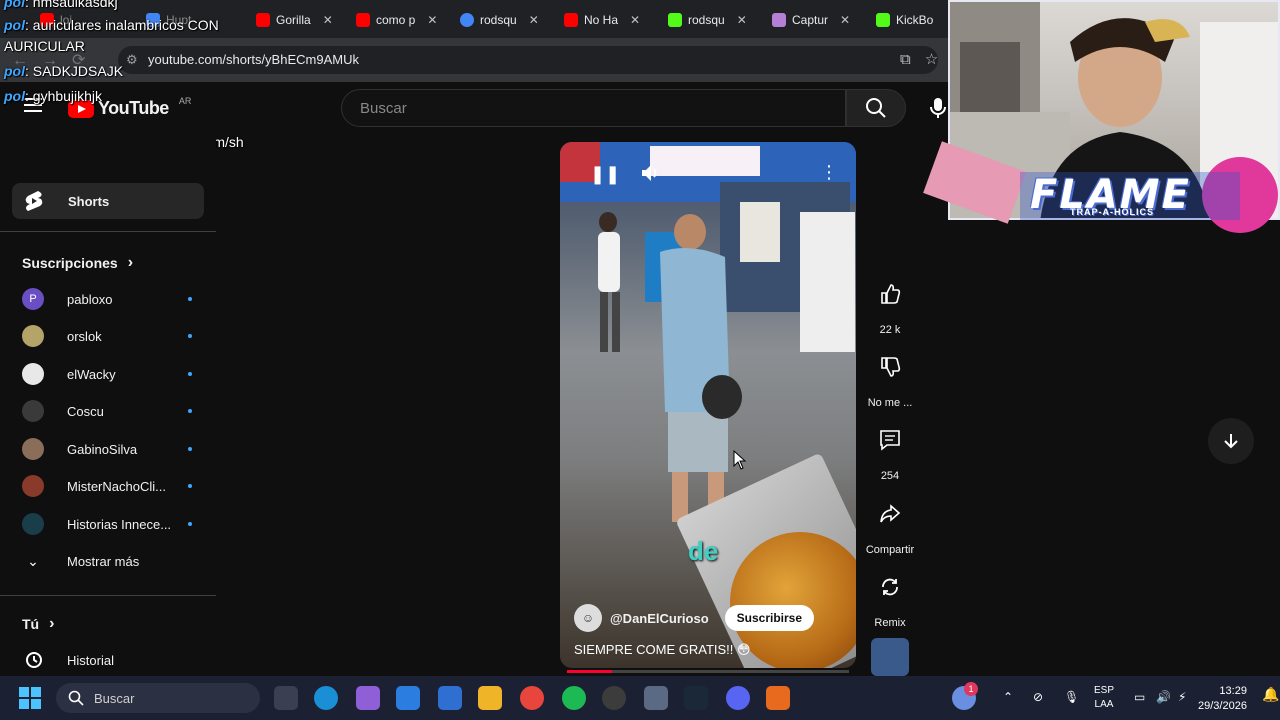  Describe the element at coordinates (33, 660) in the screenshot. I see `history-icon` at that location.